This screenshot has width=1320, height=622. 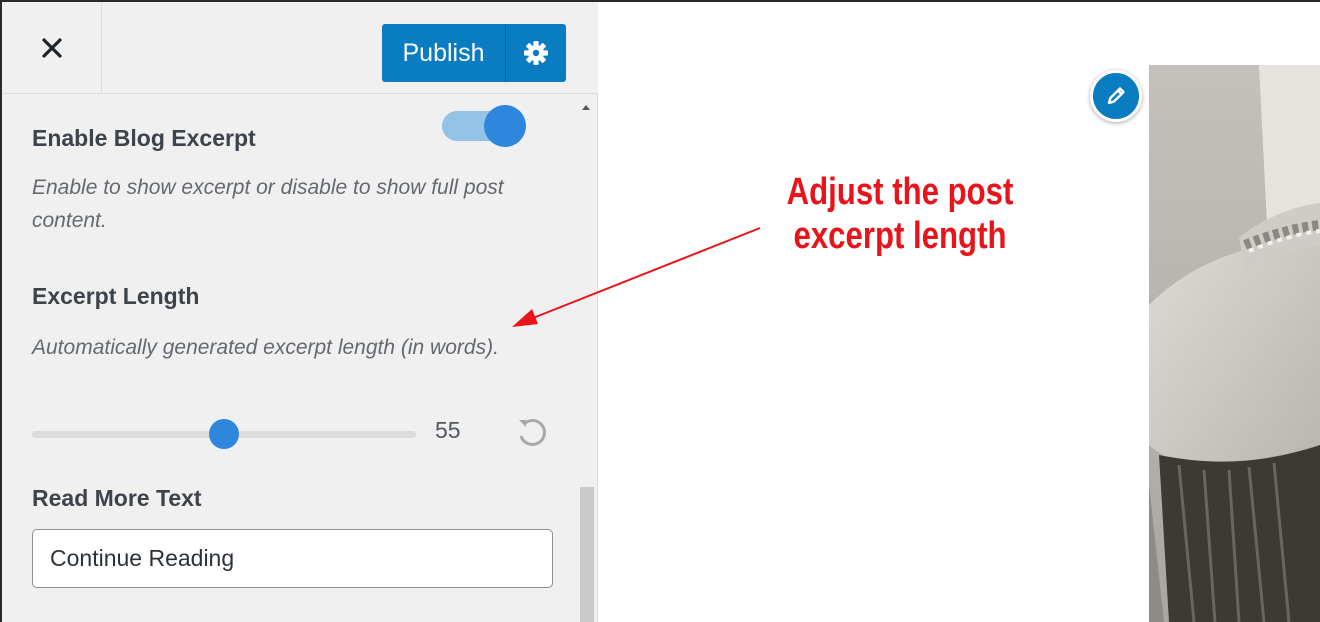 I want to click on slider-thumb, so click(x=224, y=434).